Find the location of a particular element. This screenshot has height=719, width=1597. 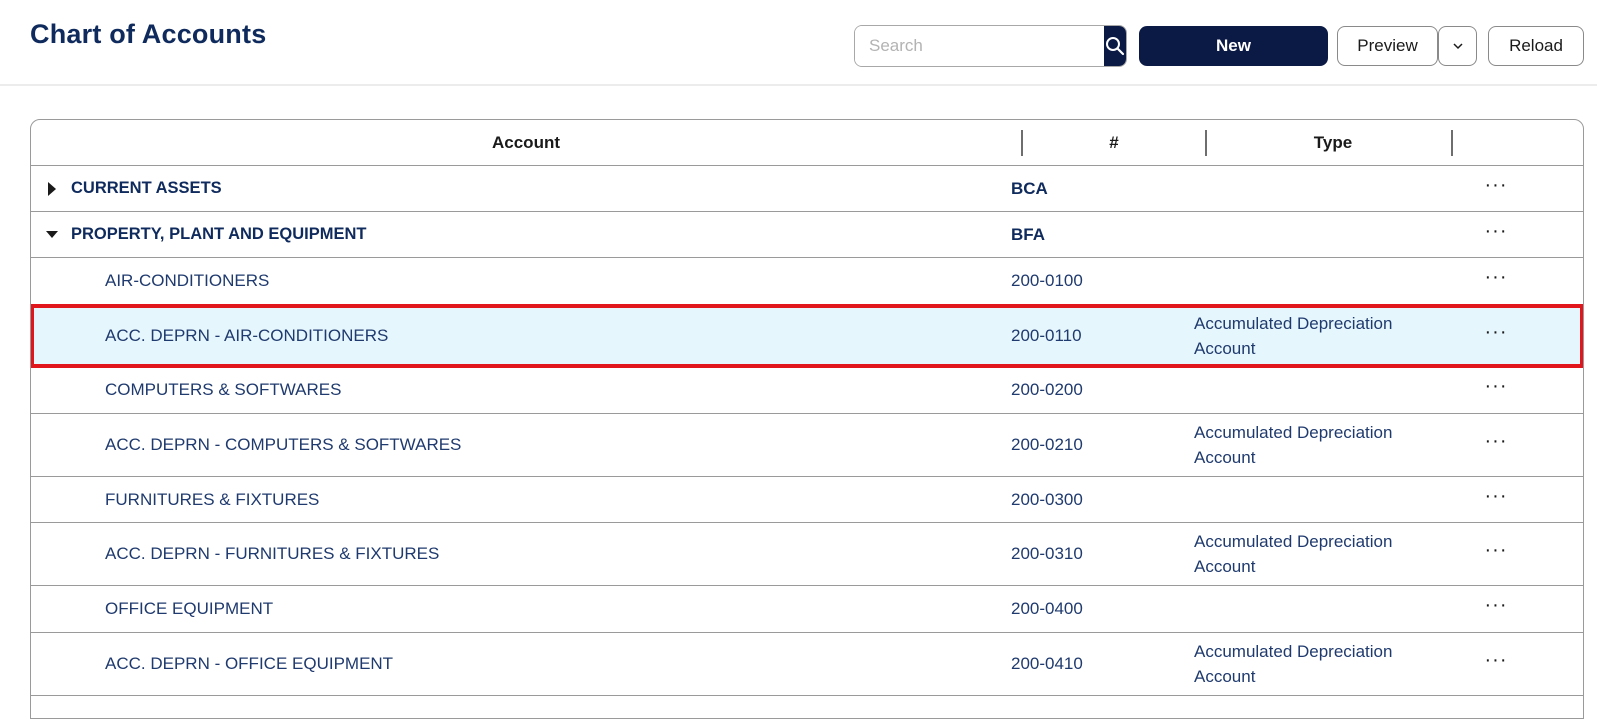

account-name: OFFICE EQUIPMENT is located at coordinates (189, 609).